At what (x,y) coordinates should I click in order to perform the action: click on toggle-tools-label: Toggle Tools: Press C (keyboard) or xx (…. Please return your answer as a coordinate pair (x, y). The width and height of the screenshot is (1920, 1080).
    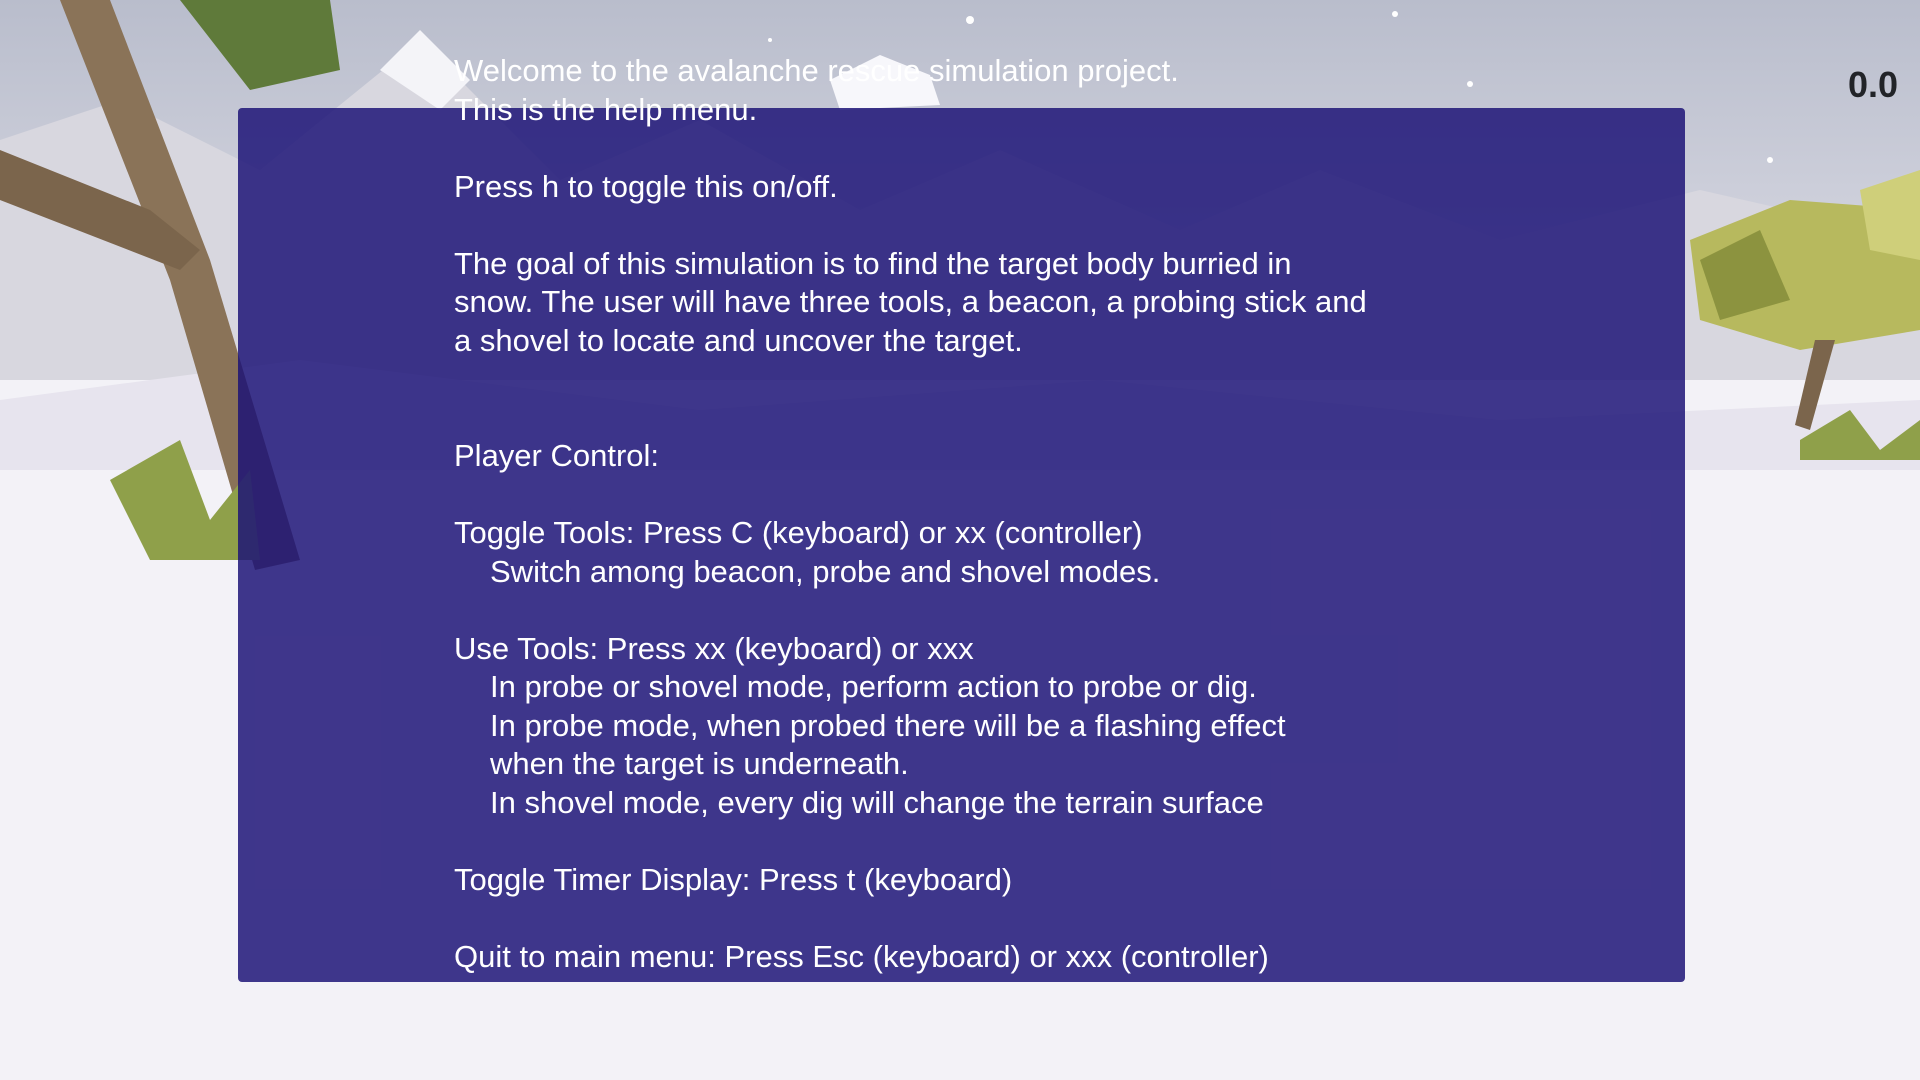
    Looking at the image, I should click on (798, 532).